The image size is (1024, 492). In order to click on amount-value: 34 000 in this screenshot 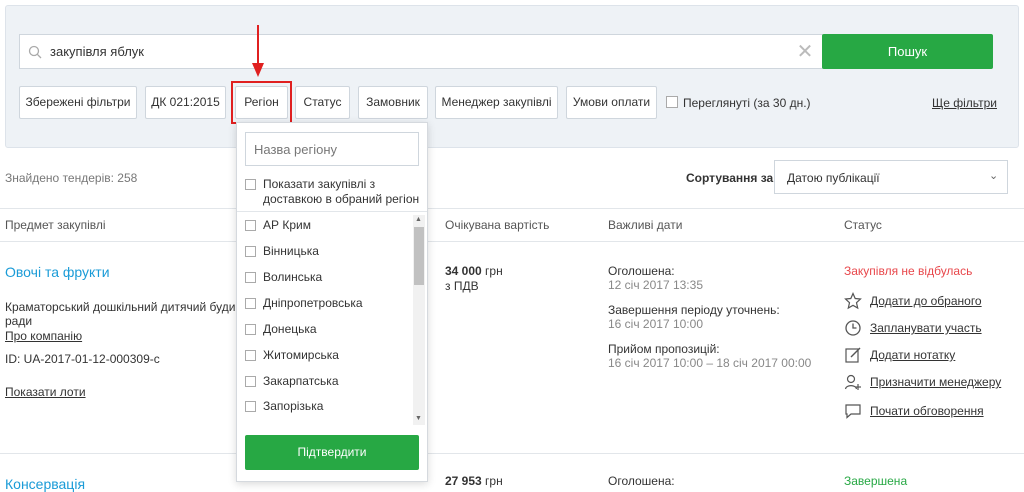, I will do `click(463, 271)`.